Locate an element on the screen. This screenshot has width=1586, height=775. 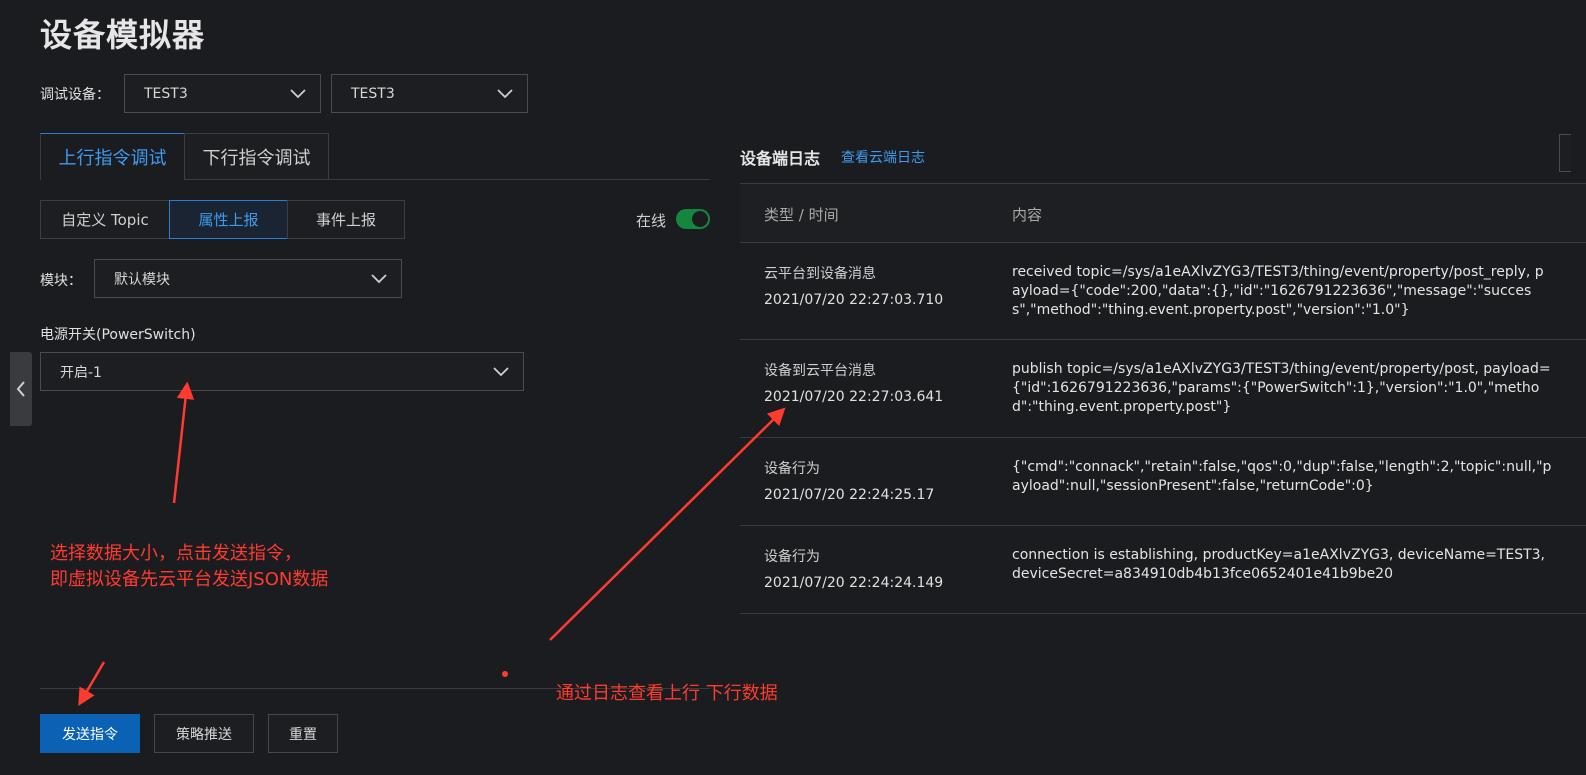
annotation-left-line2: 即虚拟设备先云平台发送JSON数据 is located at coordinates (189, 579).